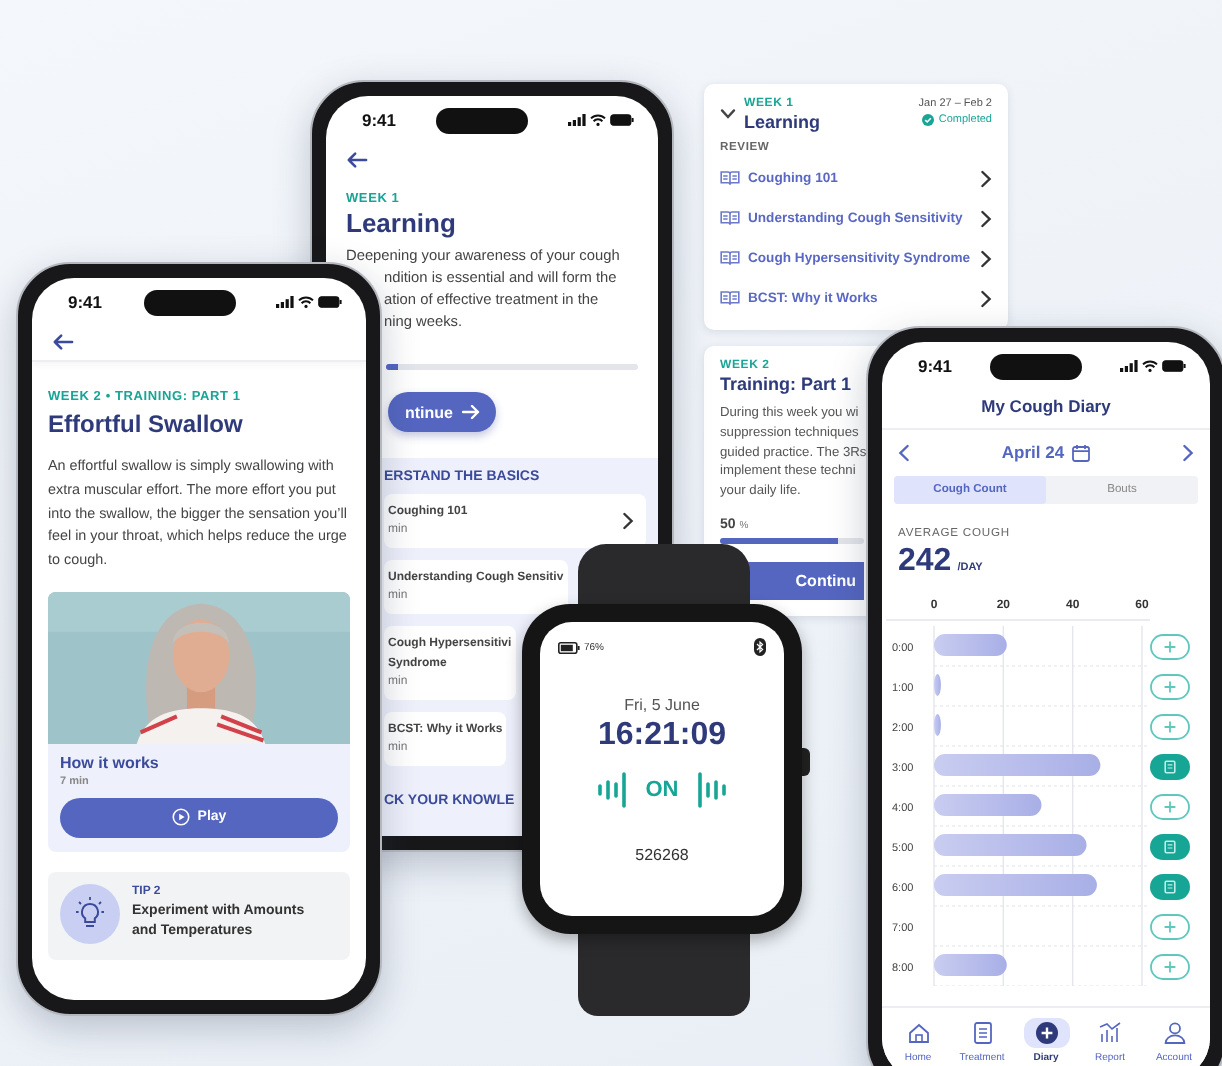  What do you see at coordinates (1174, 1033) in the screenshot?
I see `person-icon` at bounding box center [1174, 1033].